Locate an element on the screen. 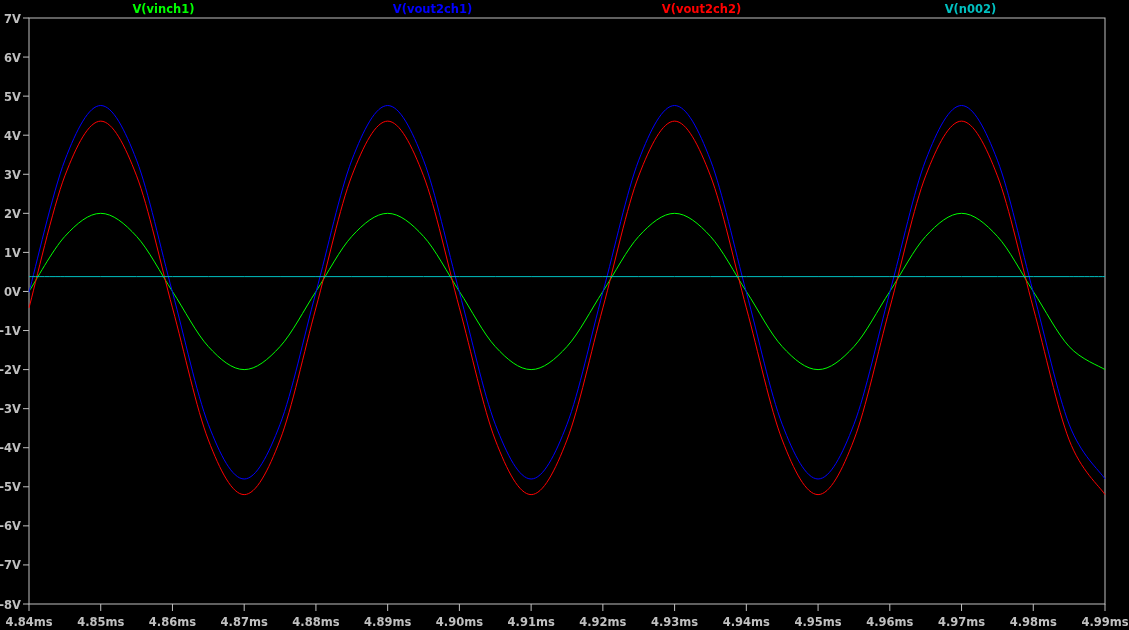 The width and height of the screenshot is (1129, 630). y-tick-label: -5V is located at coordinates (10, 487).